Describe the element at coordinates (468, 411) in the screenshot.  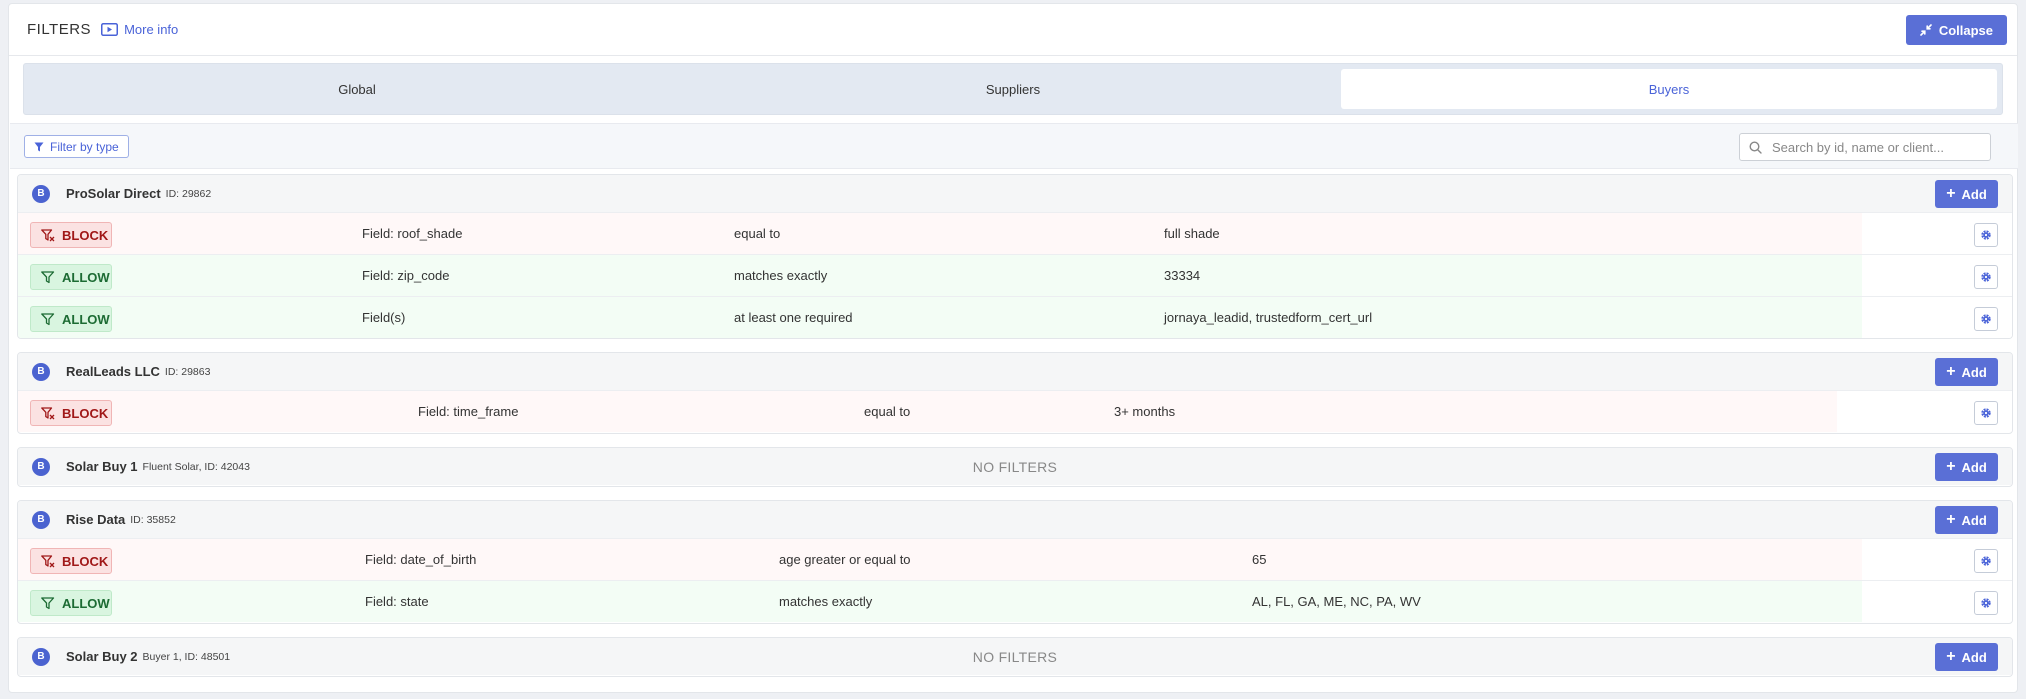
I see `rule-field: Field: time_frame` at that location.